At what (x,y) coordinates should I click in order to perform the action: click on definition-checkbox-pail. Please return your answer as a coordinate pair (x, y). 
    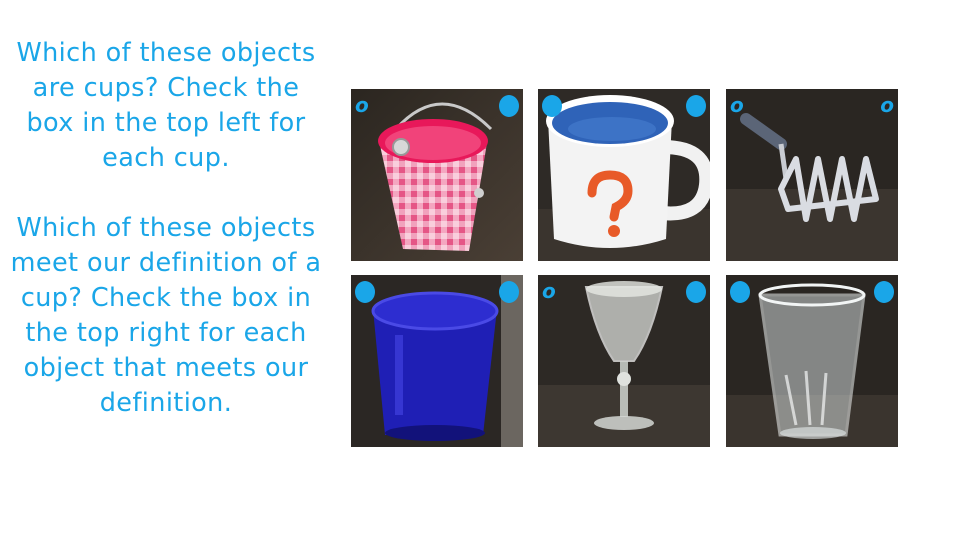
    Looking at the image, I should click on (509, 106).